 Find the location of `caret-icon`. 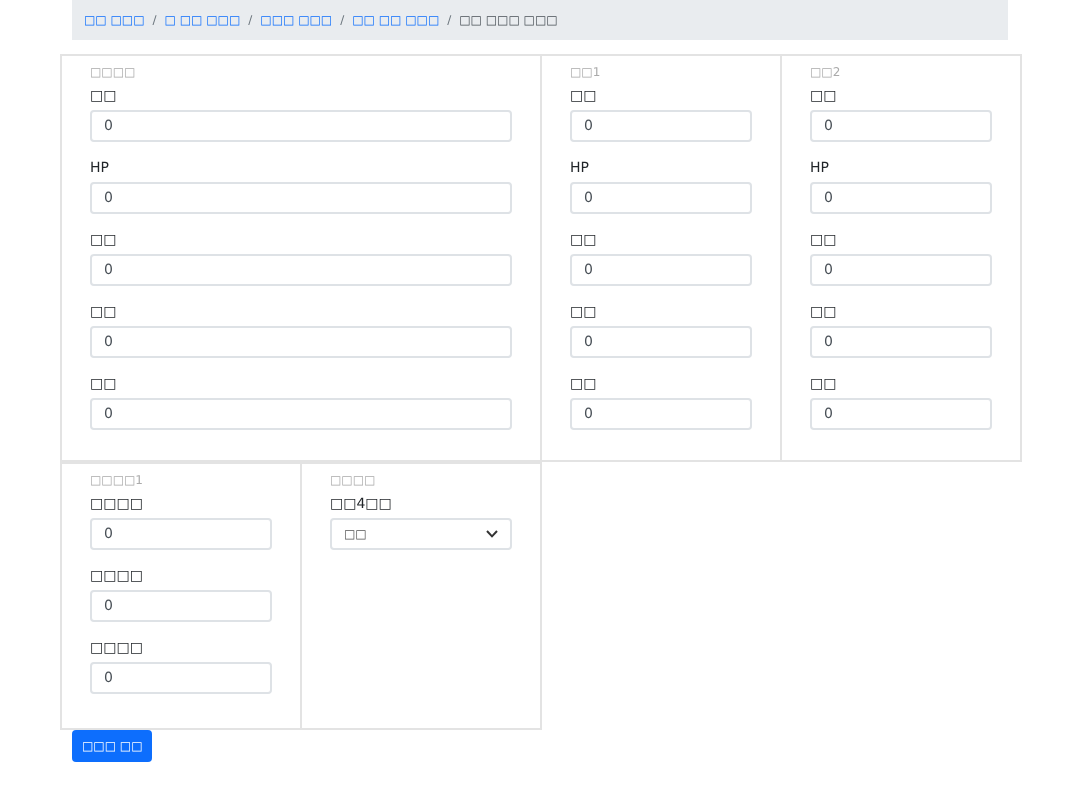

caret-icon is located at coordinates (492, 534).